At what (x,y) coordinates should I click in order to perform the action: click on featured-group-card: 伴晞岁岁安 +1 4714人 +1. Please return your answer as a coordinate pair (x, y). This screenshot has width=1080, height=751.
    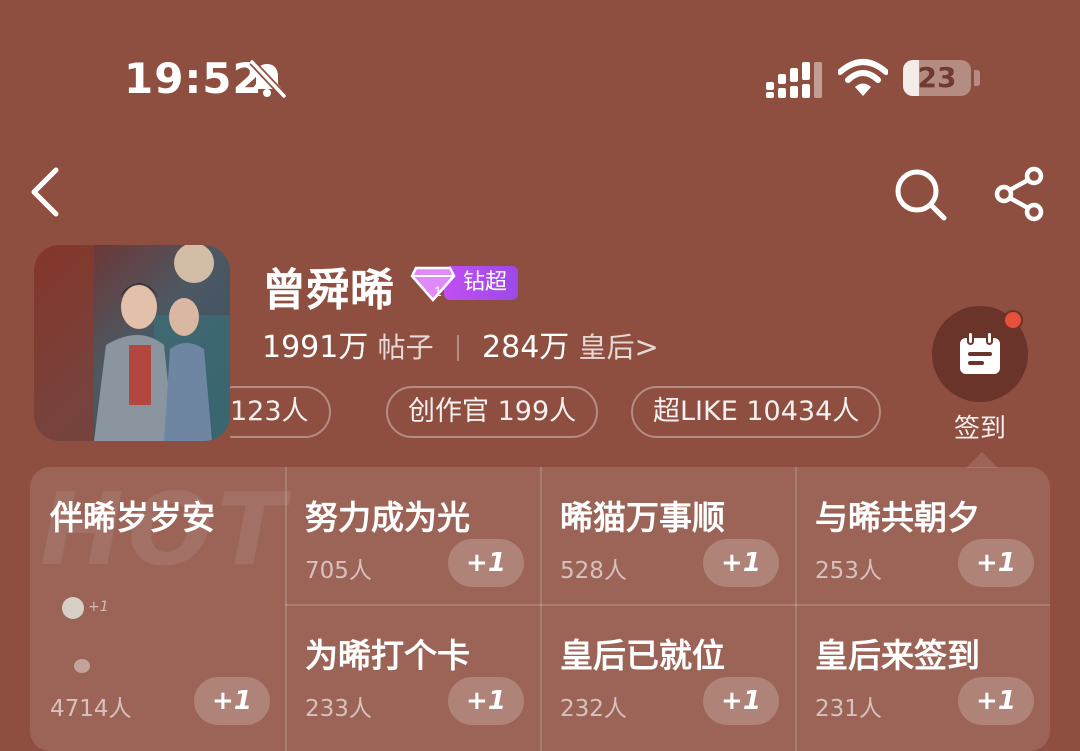
    Looking at the image, I should click on (157, 609).